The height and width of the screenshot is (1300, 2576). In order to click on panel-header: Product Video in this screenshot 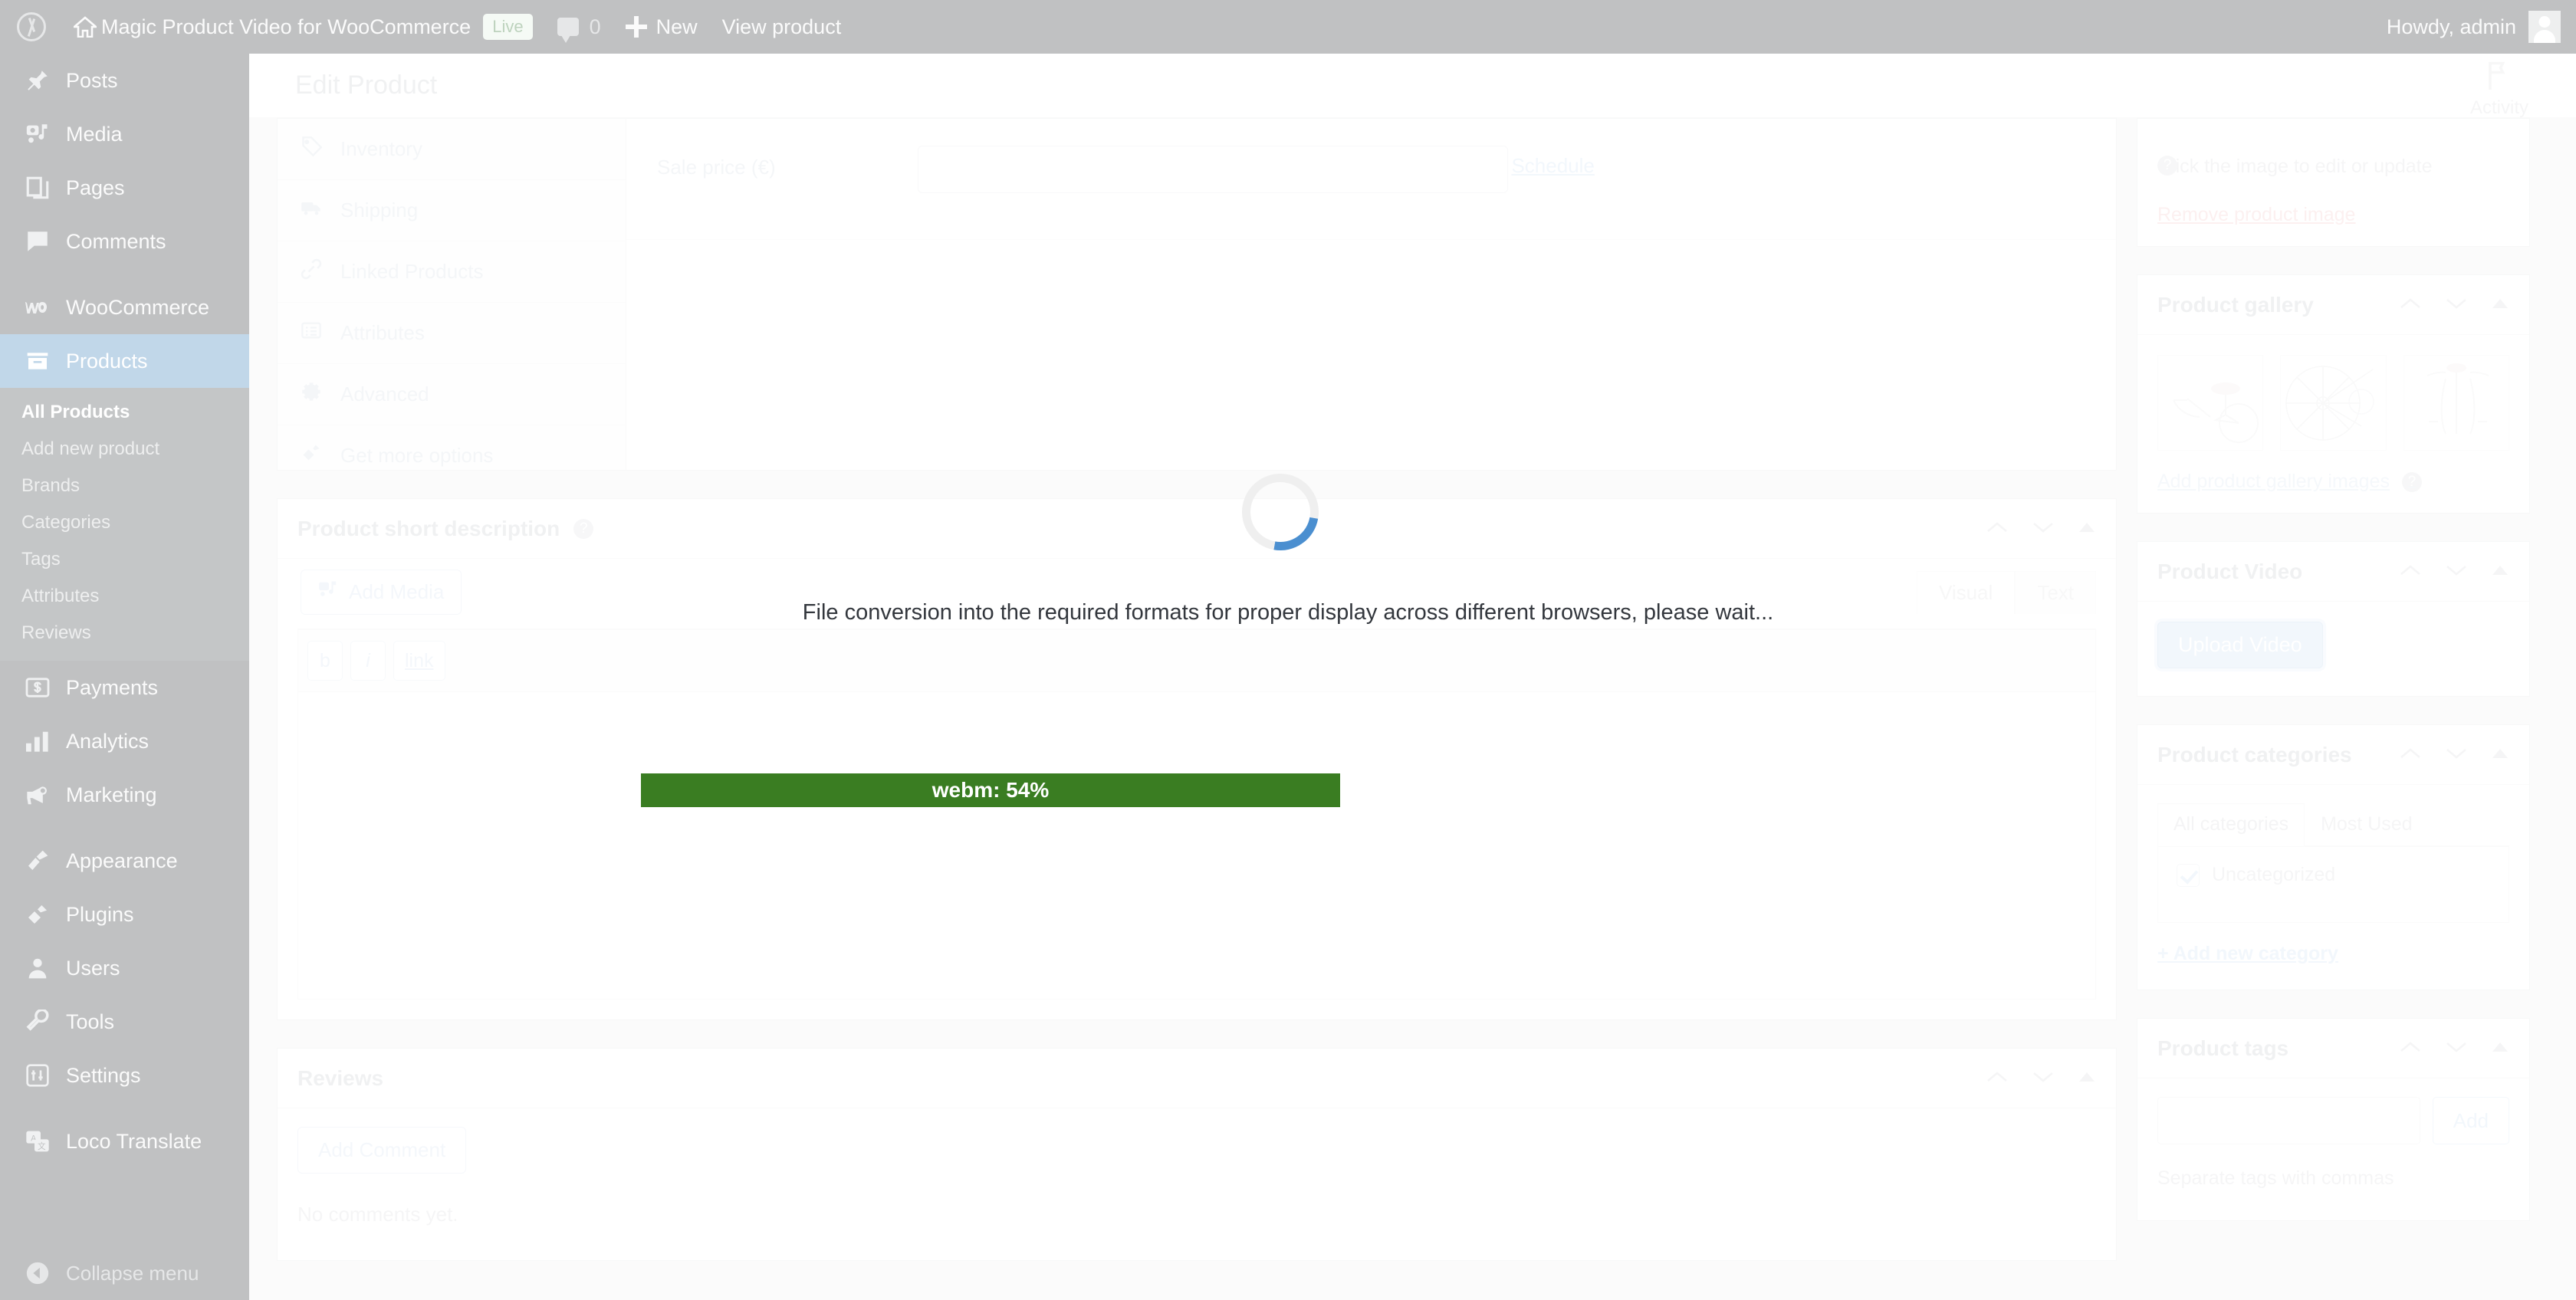, I will do `click(2333, 572)`.